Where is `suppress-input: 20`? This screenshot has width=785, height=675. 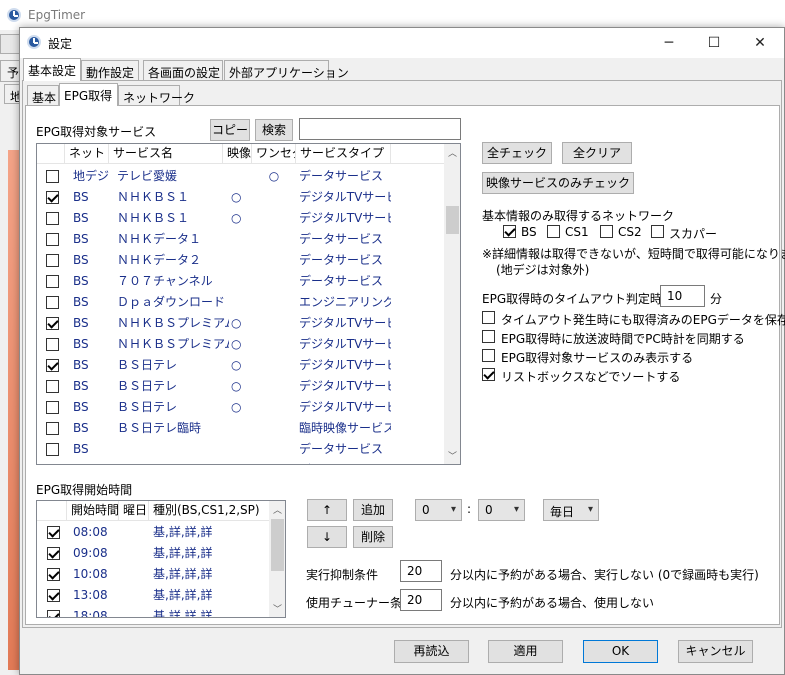 suppress-input: 20 is located at coordinates (421, 571).